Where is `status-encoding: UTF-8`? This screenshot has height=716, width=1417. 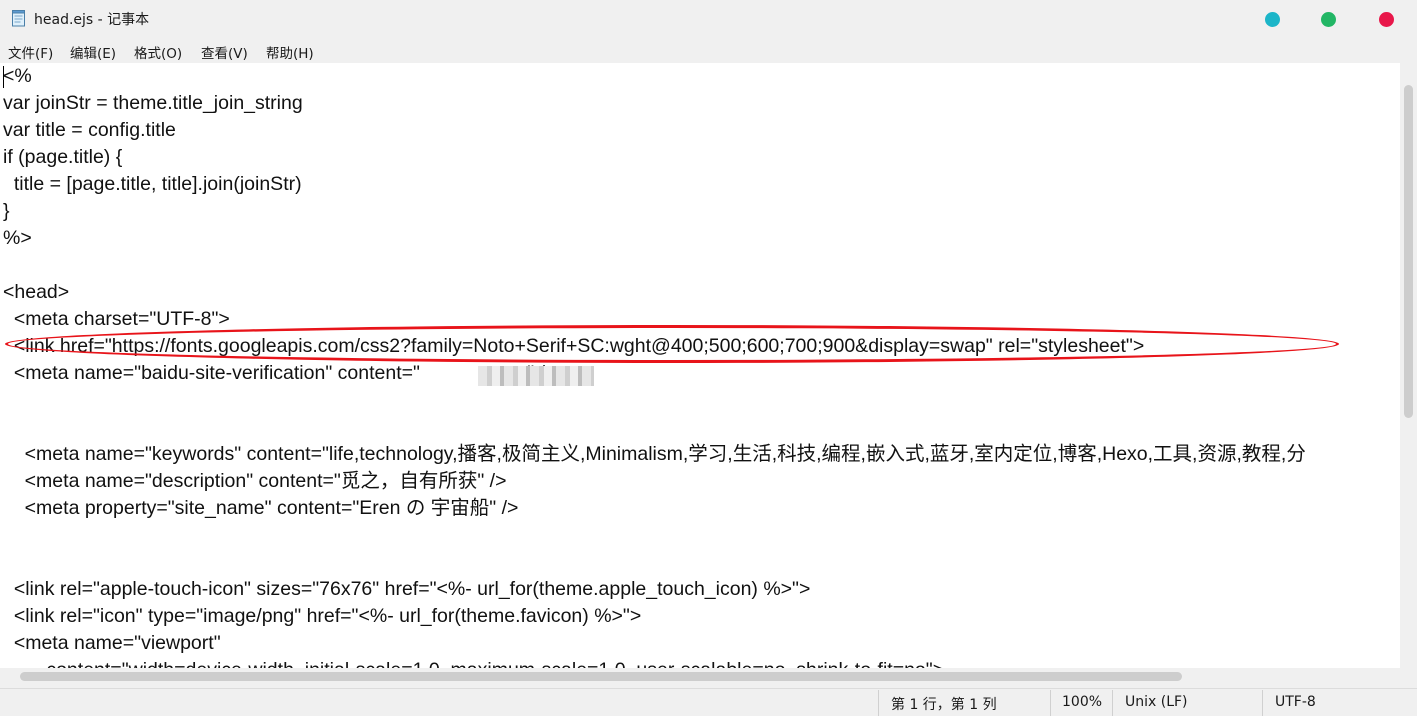
status-encoding: UTF-8 is located at coordinates (1295, 702).